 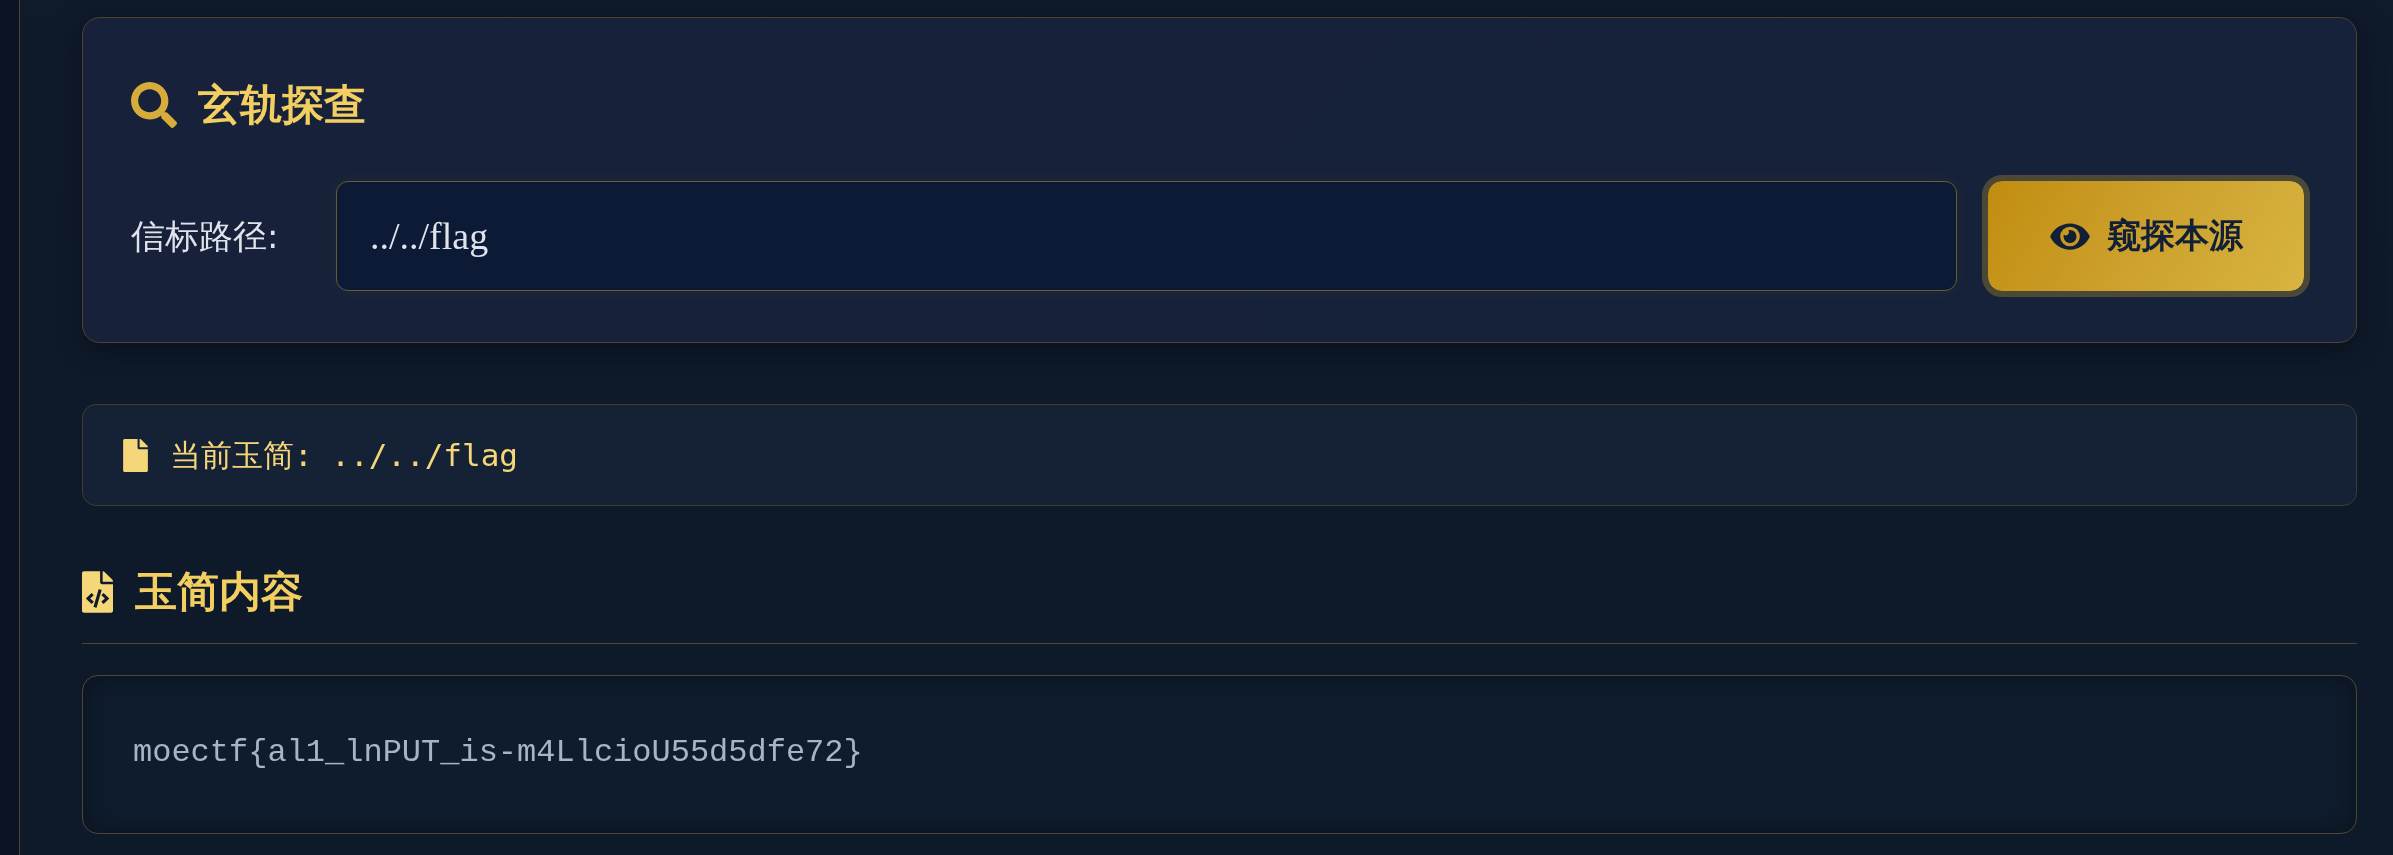 I want to click on path-label: 信标路径:, so click(x=205, y=236).